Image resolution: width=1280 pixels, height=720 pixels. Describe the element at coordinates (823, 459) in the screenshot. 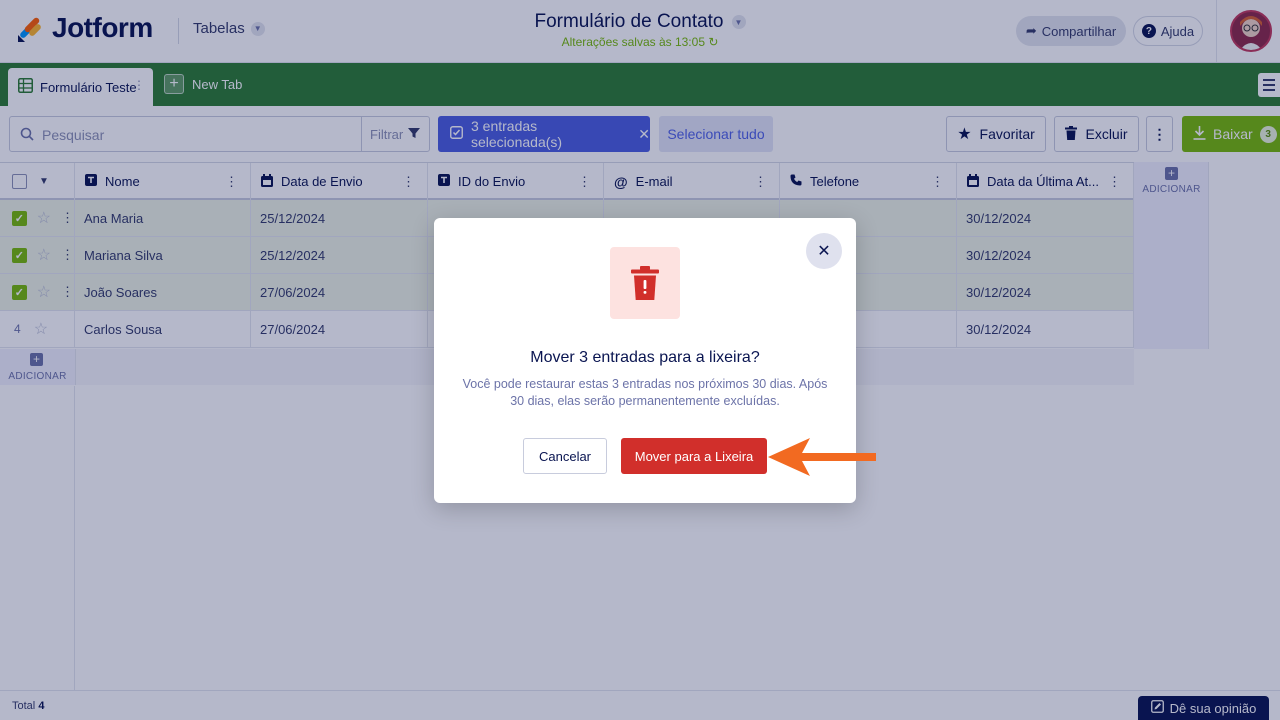

I see `callout-arrow-icon` at that location.